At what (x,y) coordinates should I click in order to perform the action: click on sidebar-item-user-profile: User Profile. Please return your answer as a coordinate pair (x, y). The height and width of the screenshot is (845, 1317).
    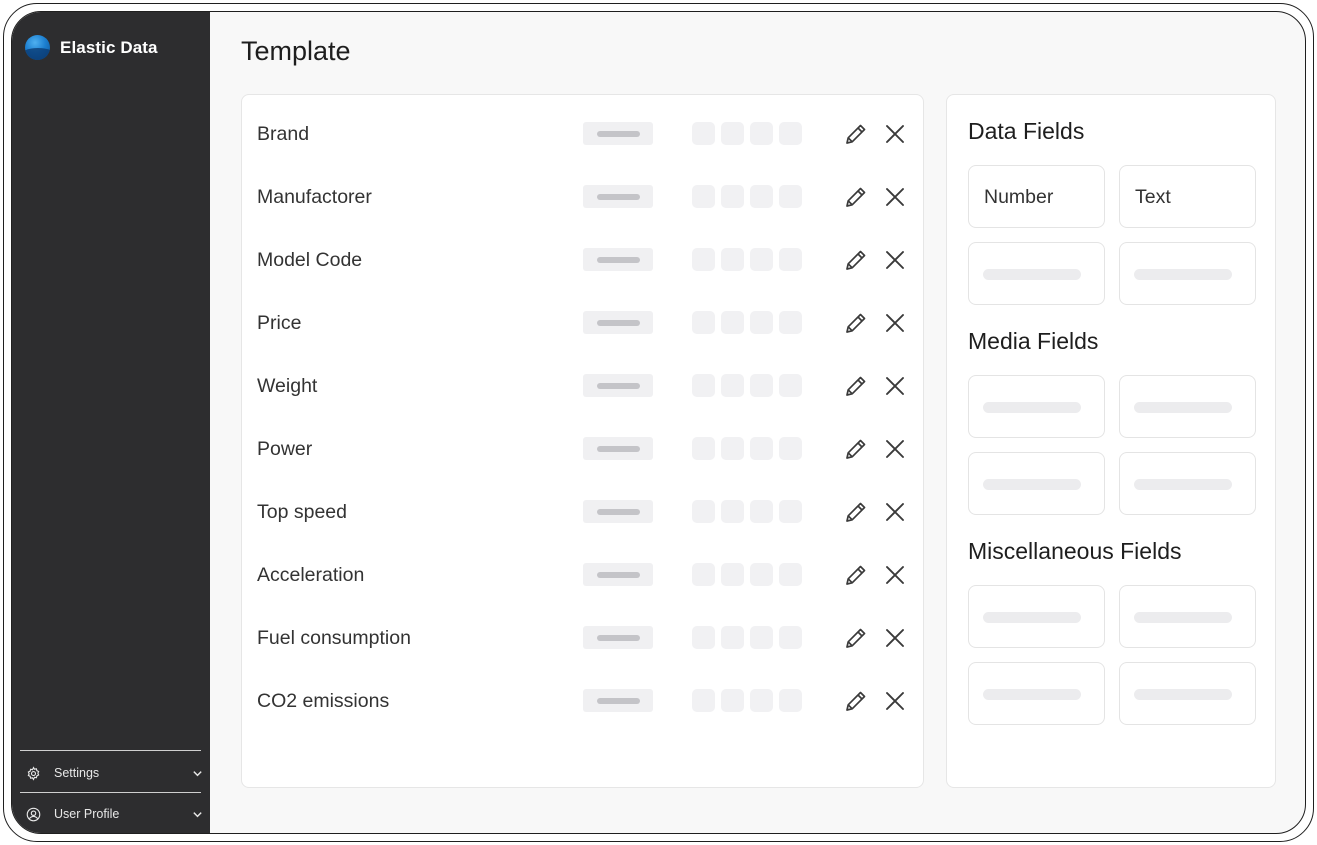
    Looking at the image, I should click on (114, 814).